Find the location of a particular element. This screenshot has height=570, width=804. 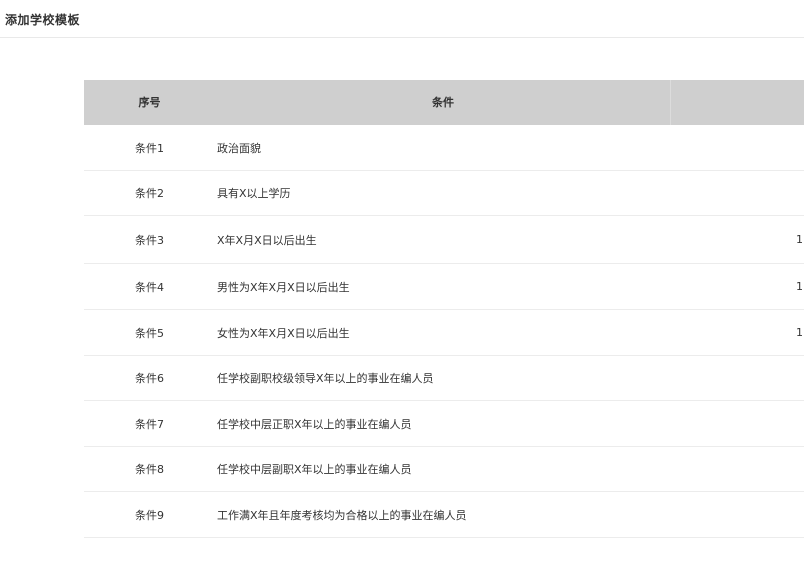

row-seq: 条件1 is located at coordinates (149, 148).